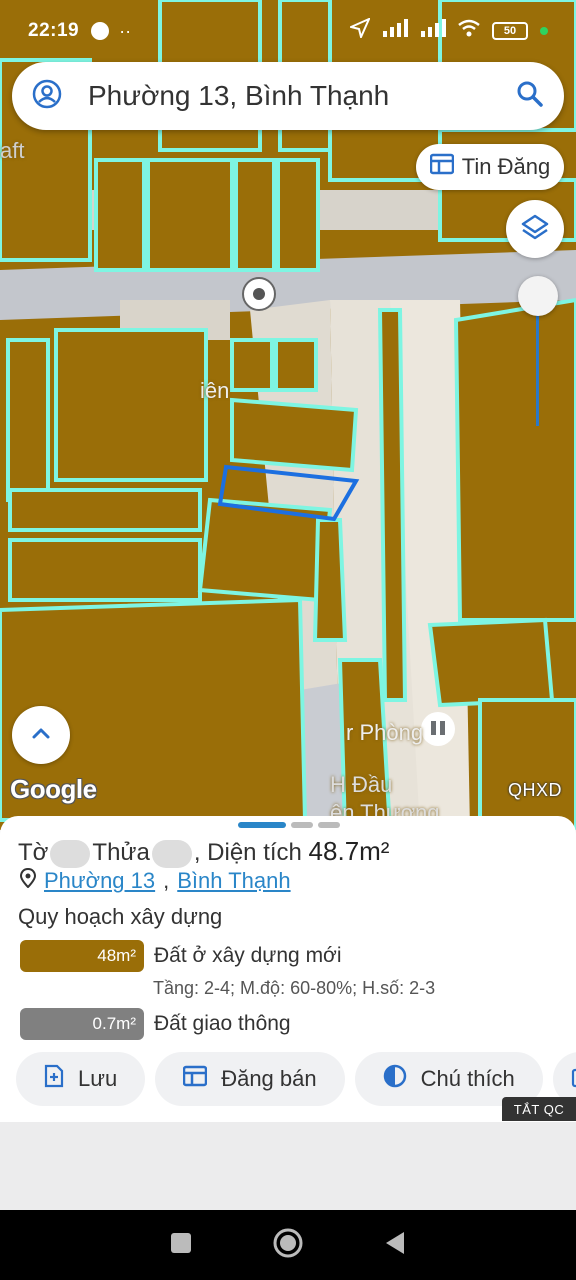 Image resolution: width=576 pixels, height=1280 pixels. What do you see at coordinates (361, 784) in the screenshot?
I see `map-label-street-a: H Đầu` at bounding box center [361, 784].